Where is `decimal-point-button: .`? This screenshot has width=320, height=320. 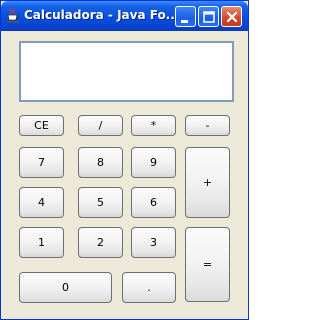
decimal-point-button: . is located at coordinates (149, 287).